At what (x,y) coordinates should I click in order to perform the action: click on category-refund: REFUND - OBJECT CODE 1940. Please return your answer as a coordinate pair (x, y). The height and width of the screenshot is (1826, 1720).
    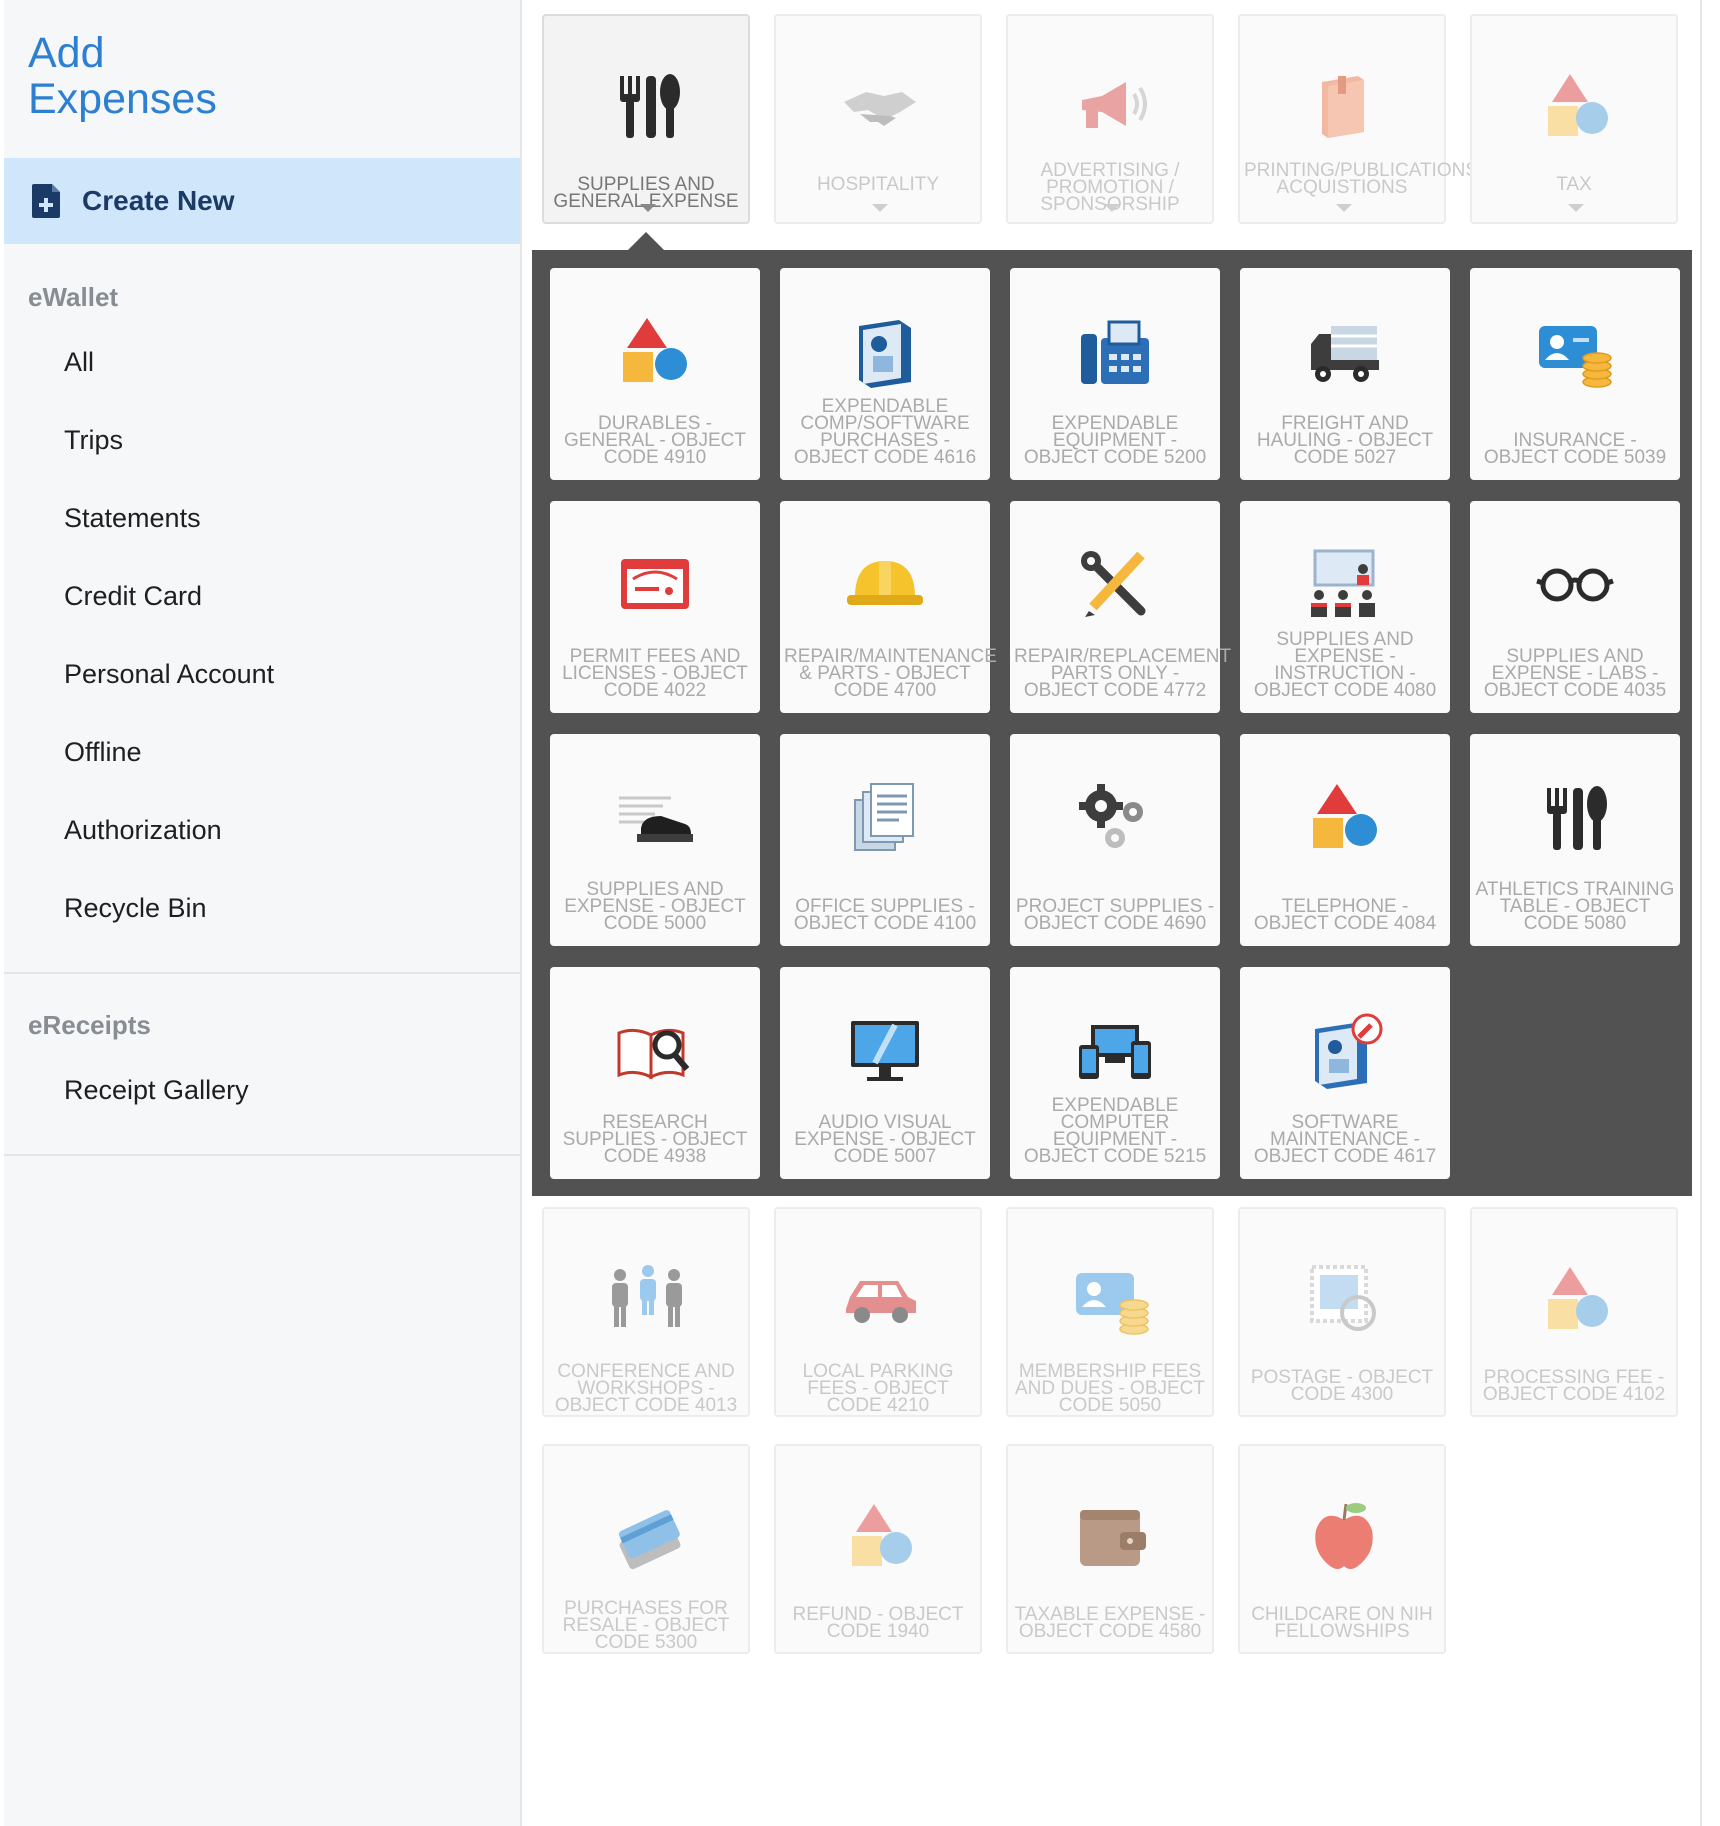
    Looking at the image, I should click on (878, 1549).